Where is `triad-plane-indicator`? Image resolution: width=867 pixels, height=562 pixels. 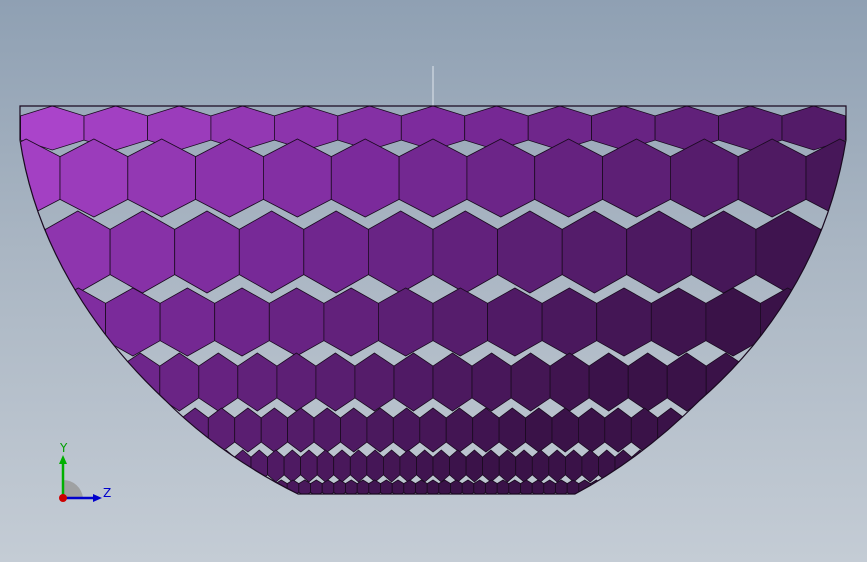
triad-plane-indicator is located at coordinates (73, 488).